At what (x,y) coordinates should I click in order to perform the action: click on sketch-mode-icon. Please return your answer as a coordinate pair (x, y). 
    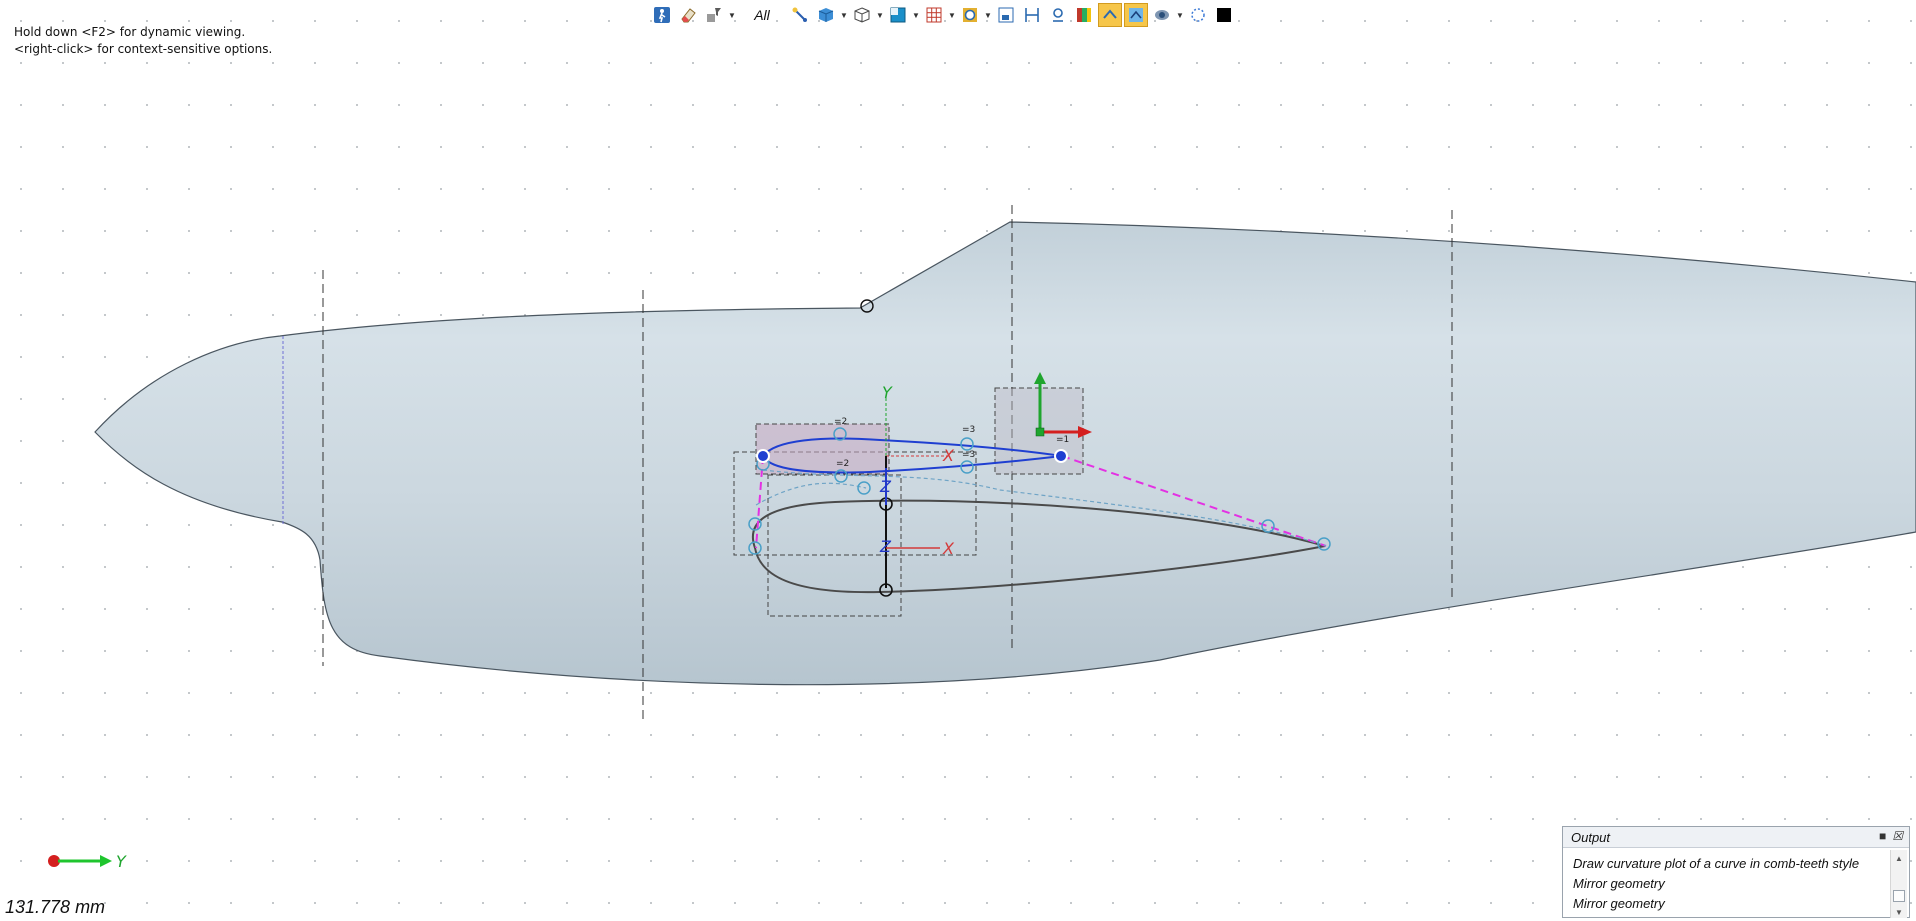
    Looking at the image, I should click on (1136, 15).